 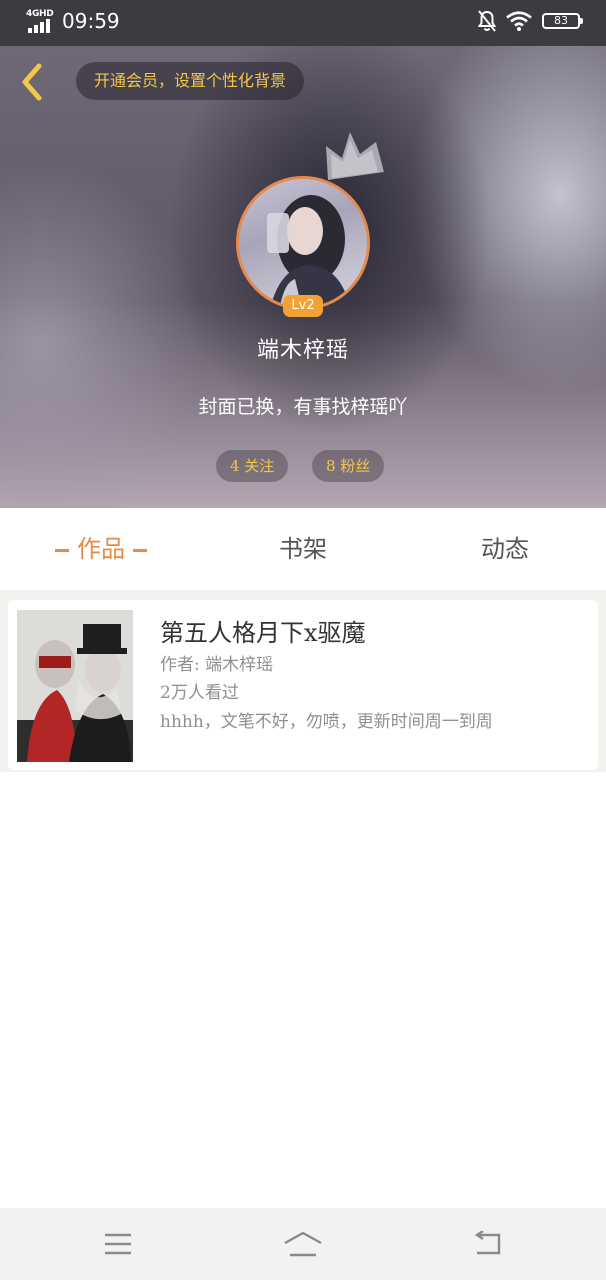 I want to click on book-description: hhhh，文笔不好，勿喷，更新时间周一到周, so click(x=326, y=722).